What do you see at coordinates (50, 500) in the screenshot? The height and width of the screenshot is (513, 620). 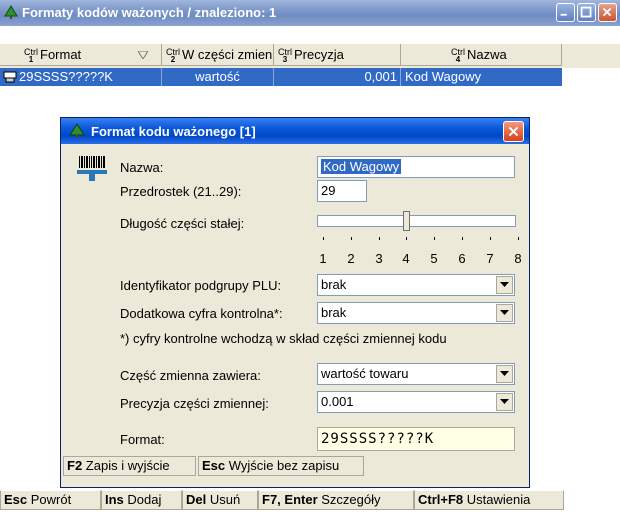 I see `back-button: Esc Powrót` at bounding box center [50, 500].